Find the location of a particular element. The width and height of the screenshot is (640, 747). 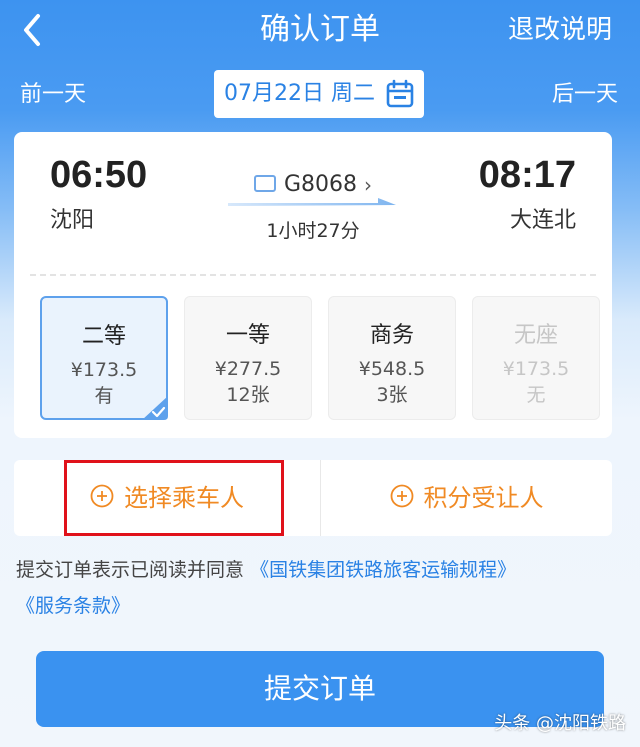

seat-availability: 3张 is located at coordinates (392, 395).